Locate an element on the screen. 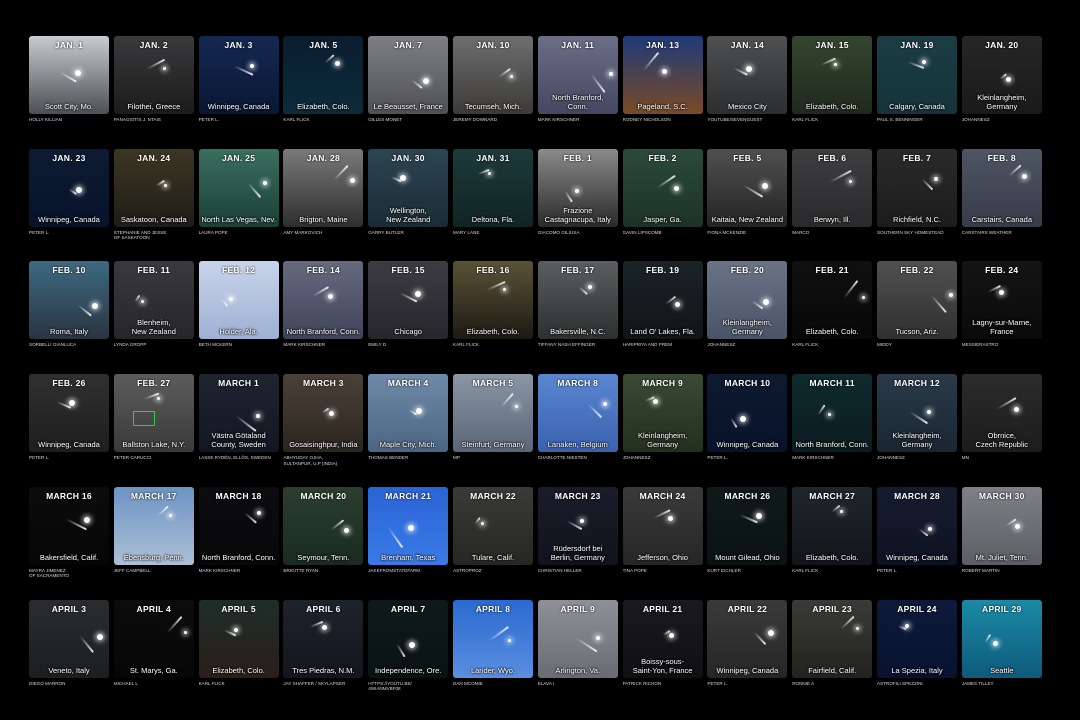  meteor-photo-card: Obrnice, Czech Republic MN is located at coordinates (1001, 417).